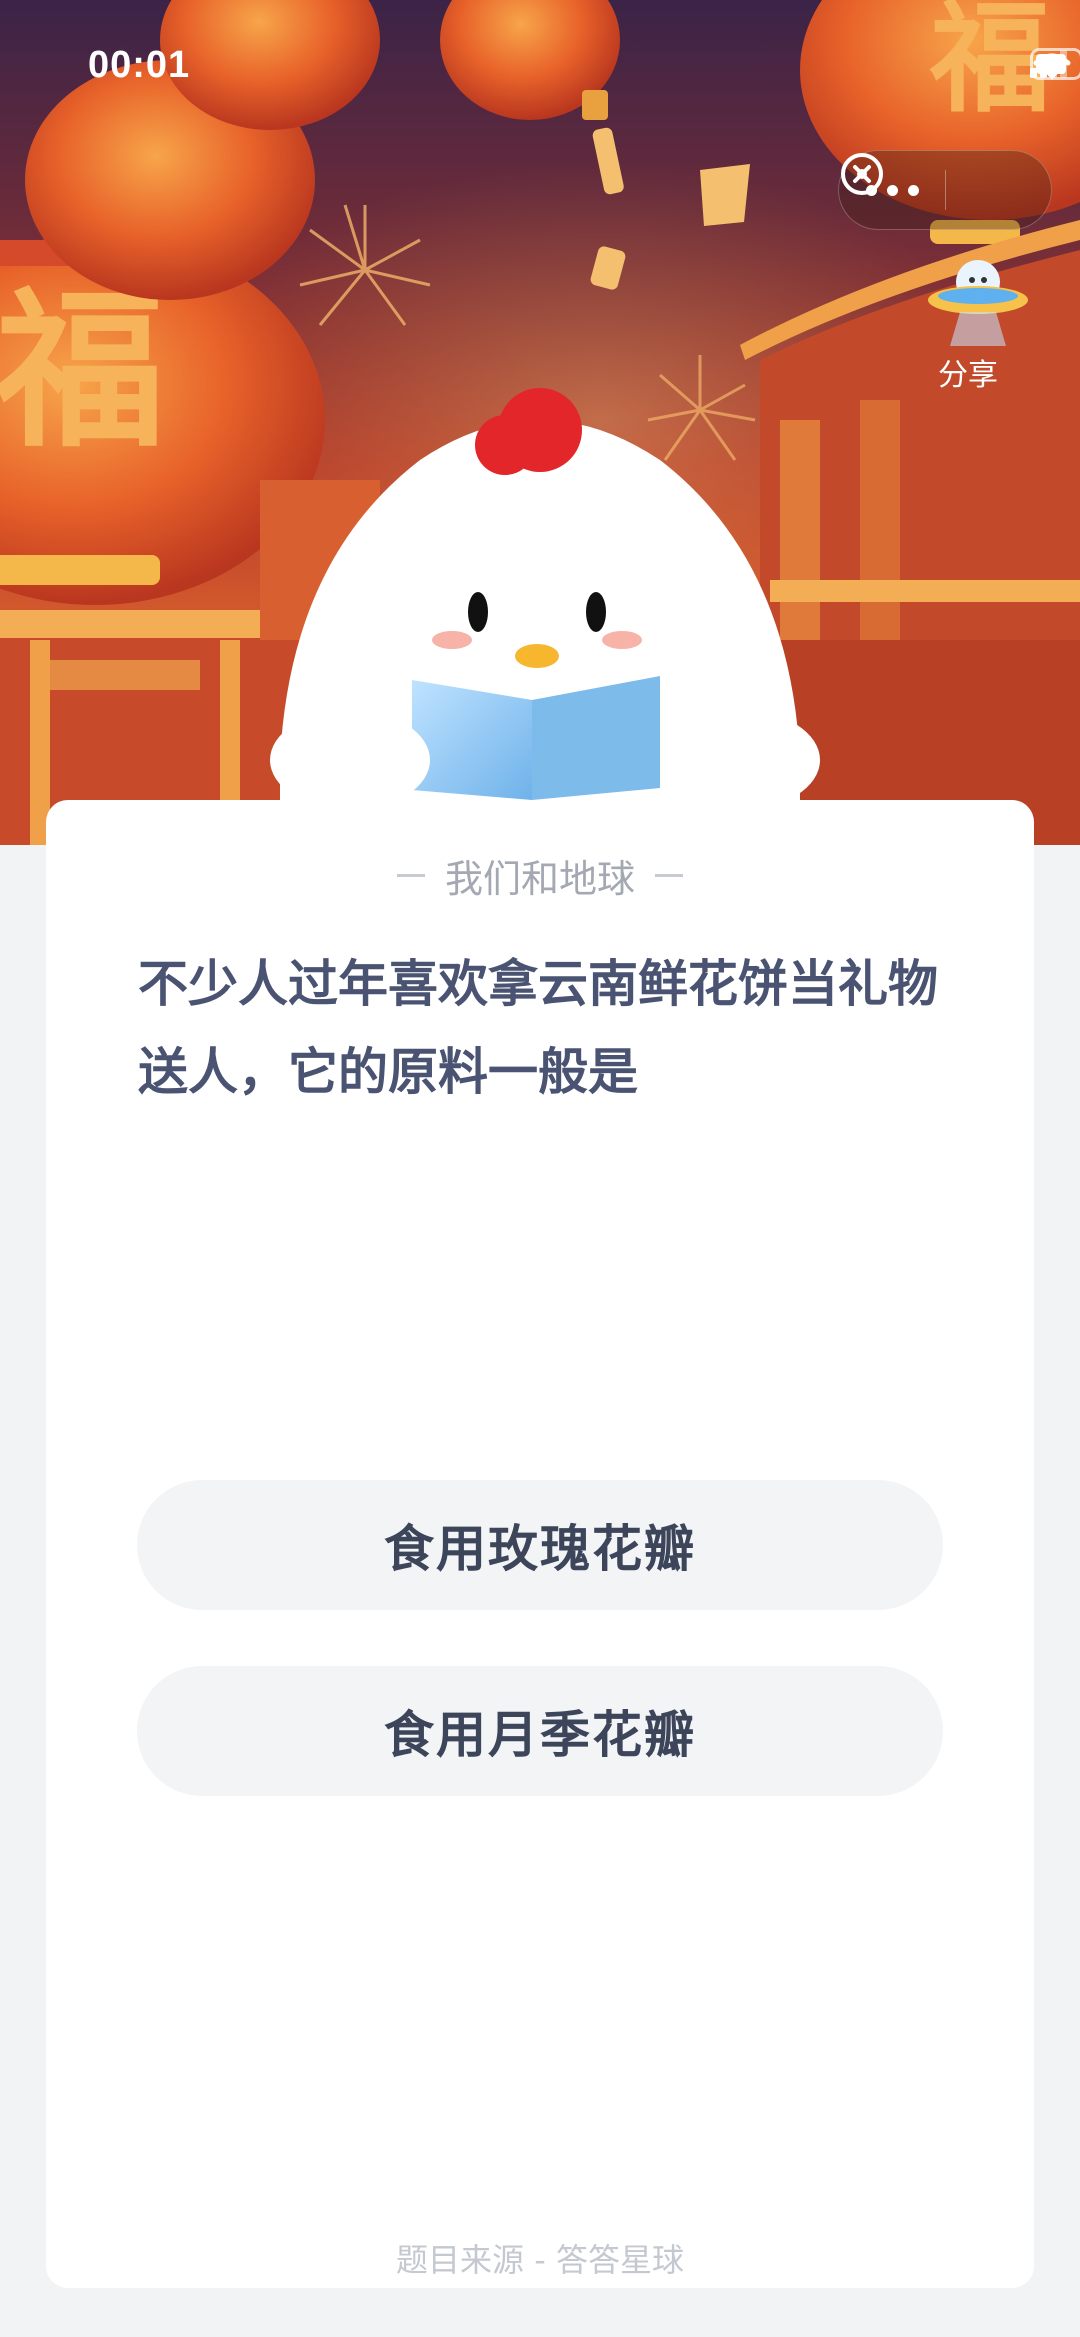 This screenshot has height=2337, width=1080. I want to click on share-button: 分享, so click(975, 325).